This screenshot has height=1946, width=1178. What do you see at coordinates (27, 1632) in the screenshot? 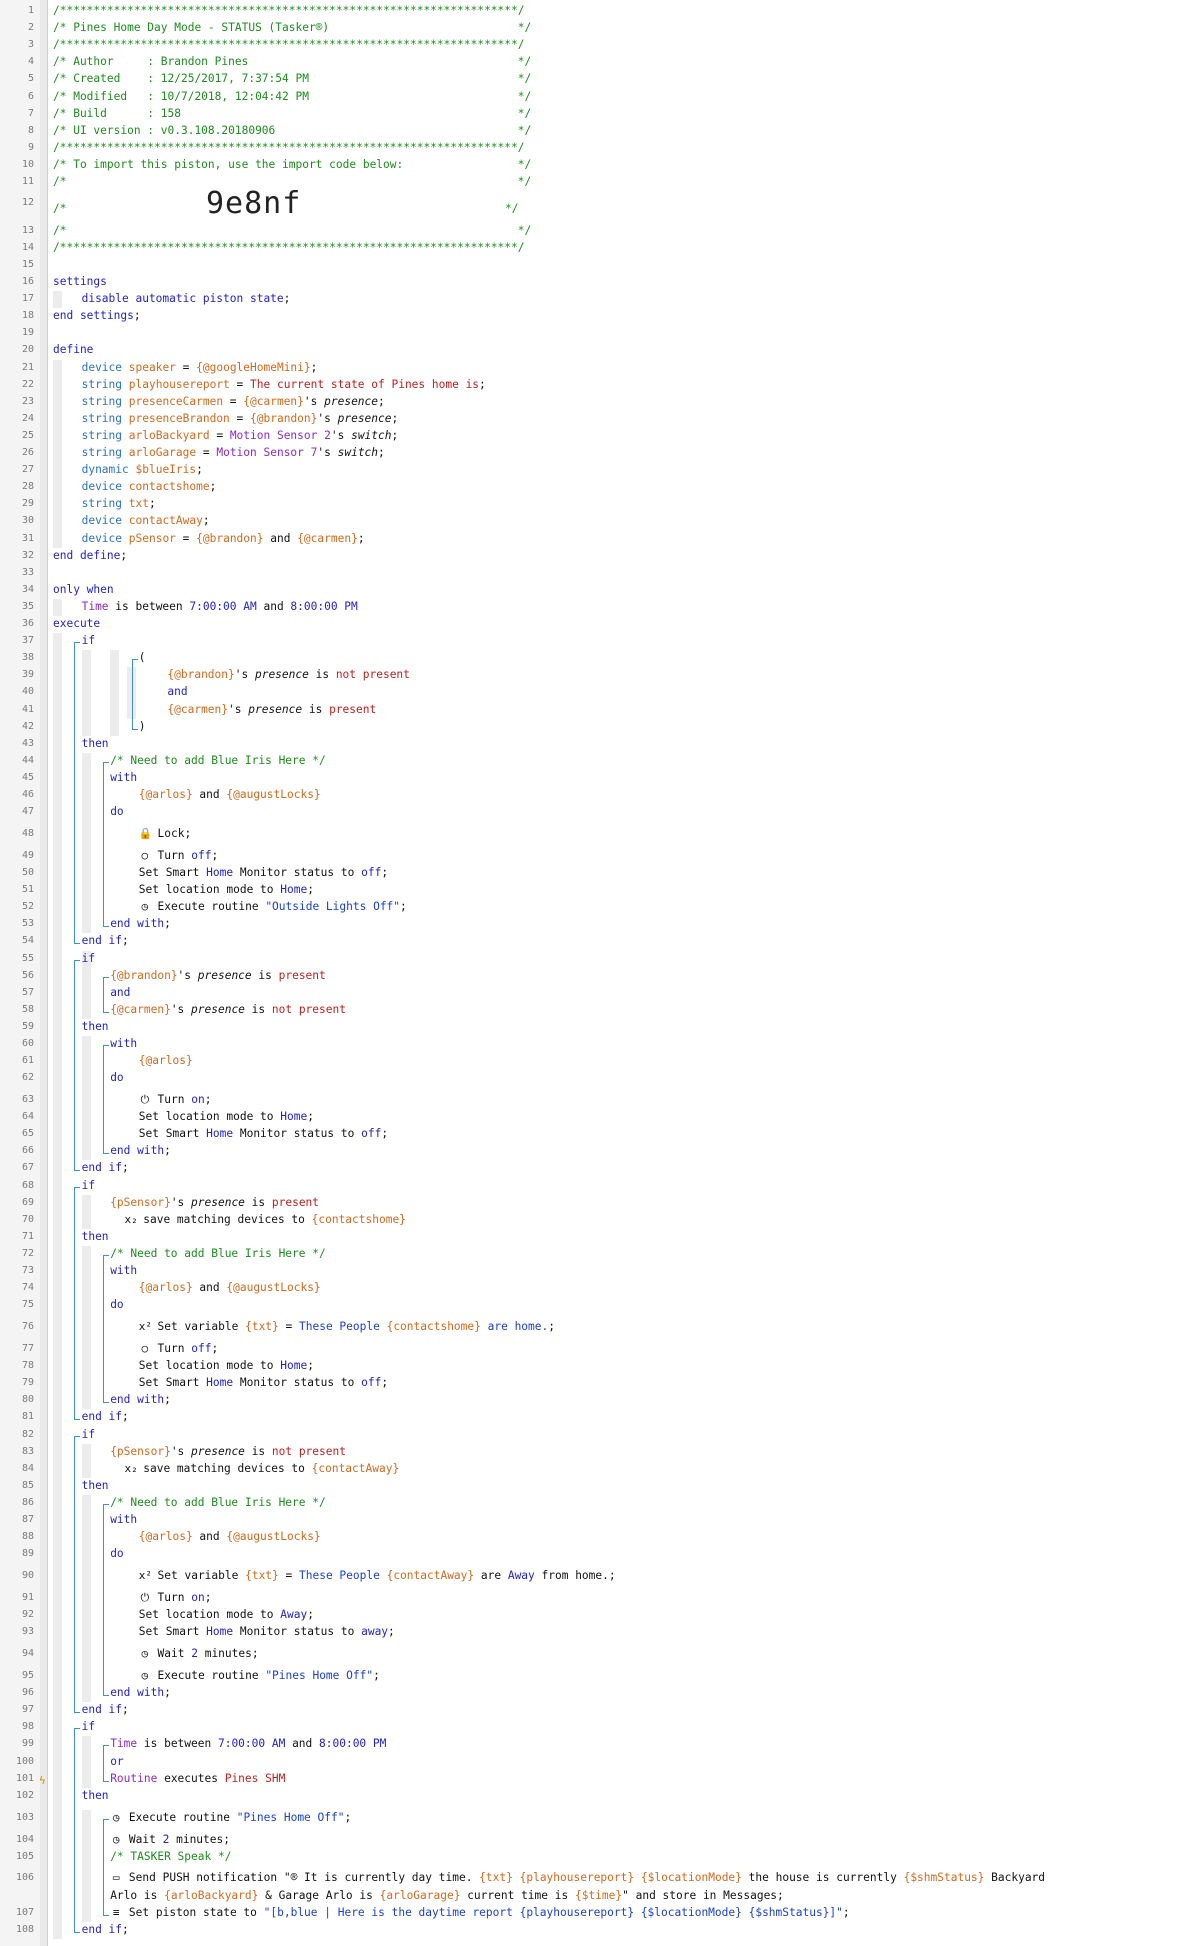
I see `line-number: 93` at bounding box center [27, 1632].